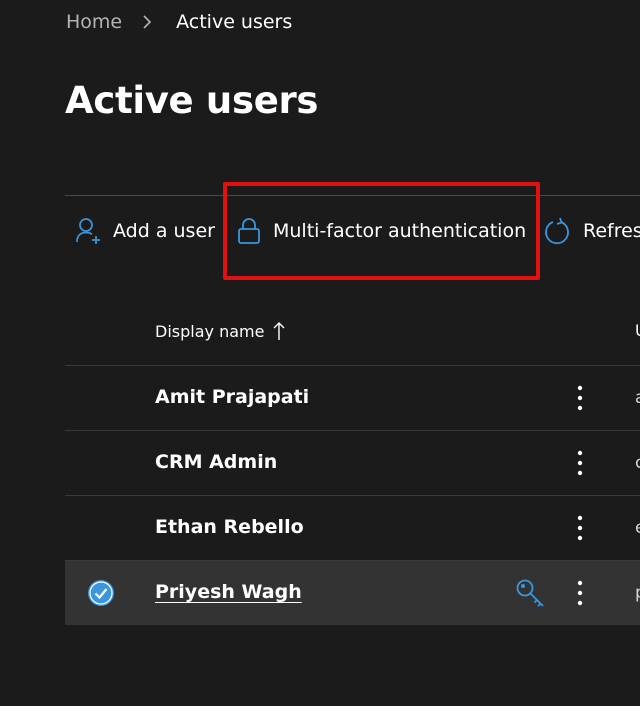 This screenshot has height=706, width=640. I want to click on breadcrumb: Home Active users, so click(179, 22).